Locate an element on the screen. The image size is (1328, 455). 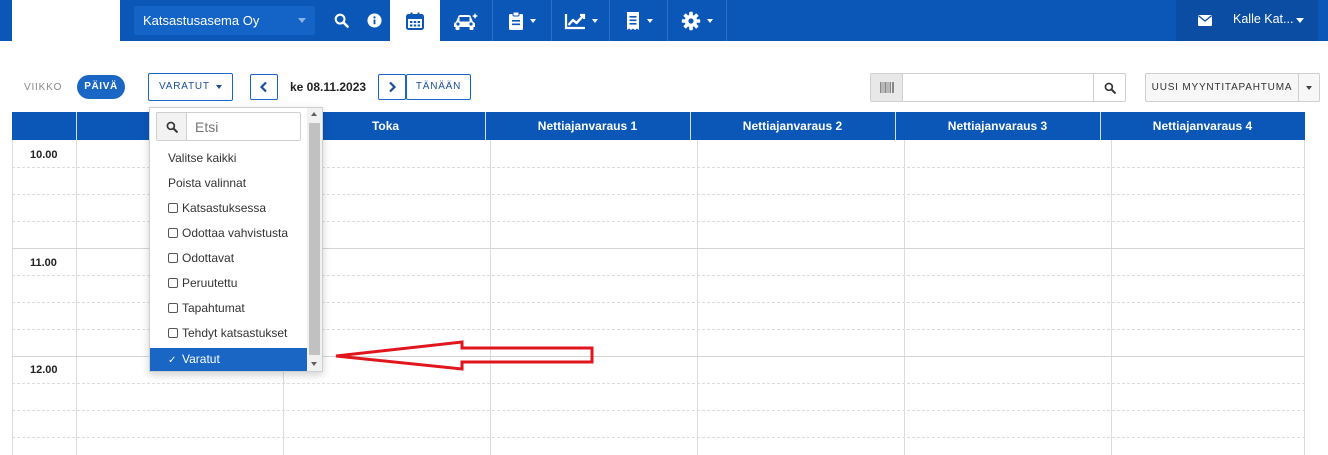
barcode-icon is located at coordinates (886, 87).